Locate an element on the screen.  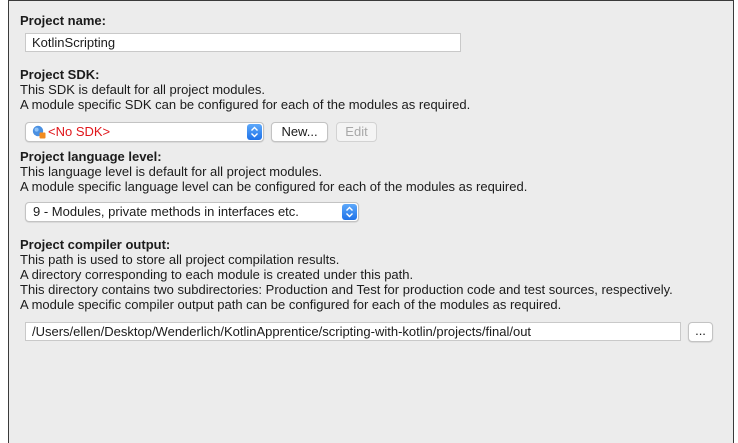
compiler-output-label: Project compiler output: is located at coordinates (95, 244).